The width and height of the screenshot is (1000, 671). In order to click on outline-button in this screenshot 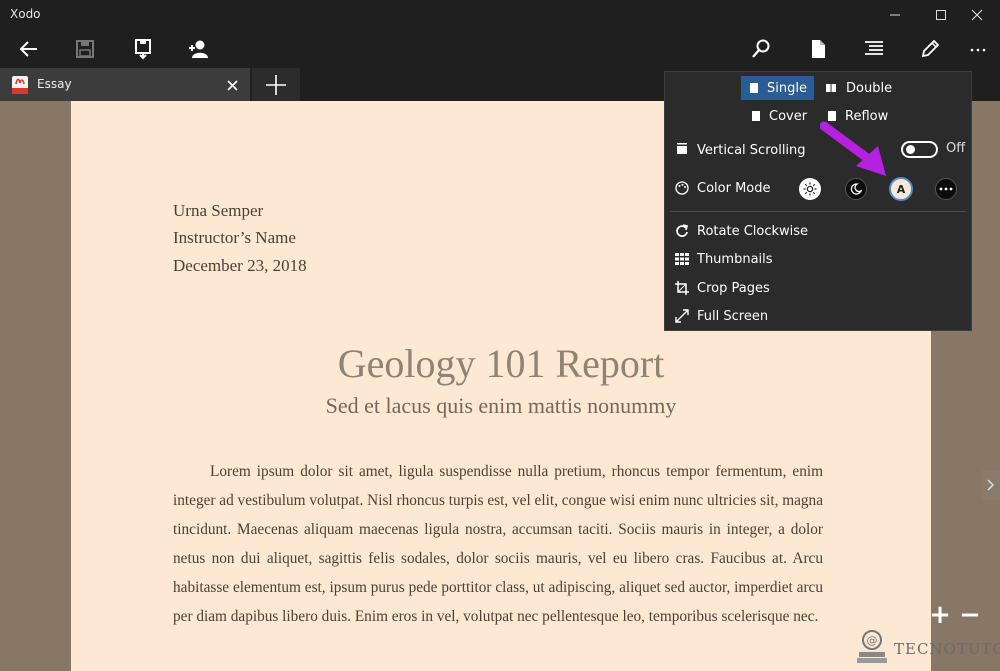, I will do `click(874, 49)`.